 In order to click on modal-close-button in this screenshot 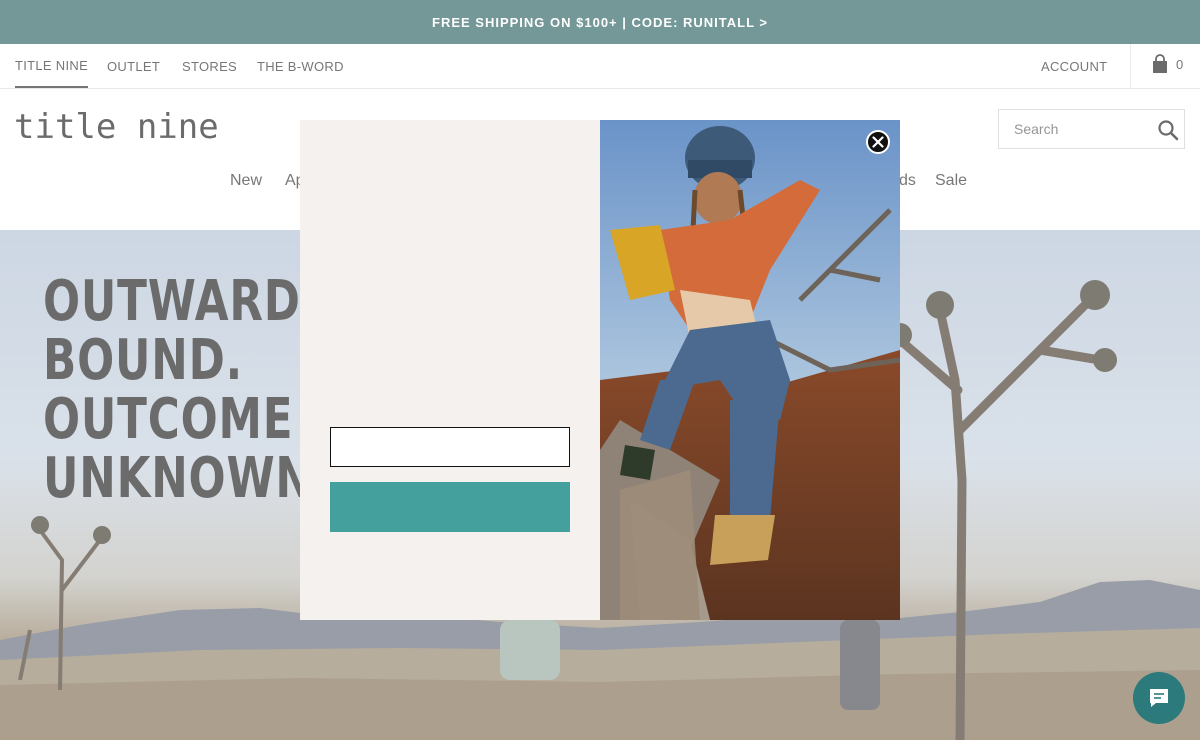, I will do `click(878, 142)`.